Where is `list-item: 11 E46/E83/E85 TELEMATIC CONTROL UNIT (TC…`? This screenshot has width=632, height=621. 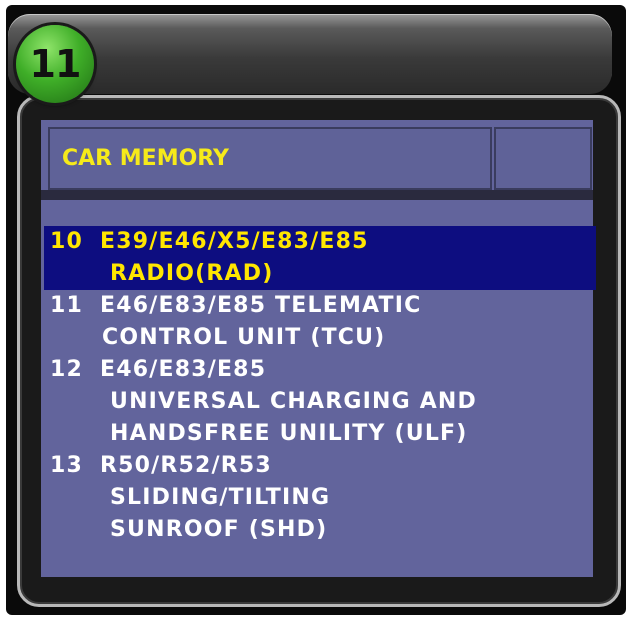
list-item: 11 E46/E83/E85 TELEMATIC CONTROL UNIT (TC… is located at coordinates (320, 322).